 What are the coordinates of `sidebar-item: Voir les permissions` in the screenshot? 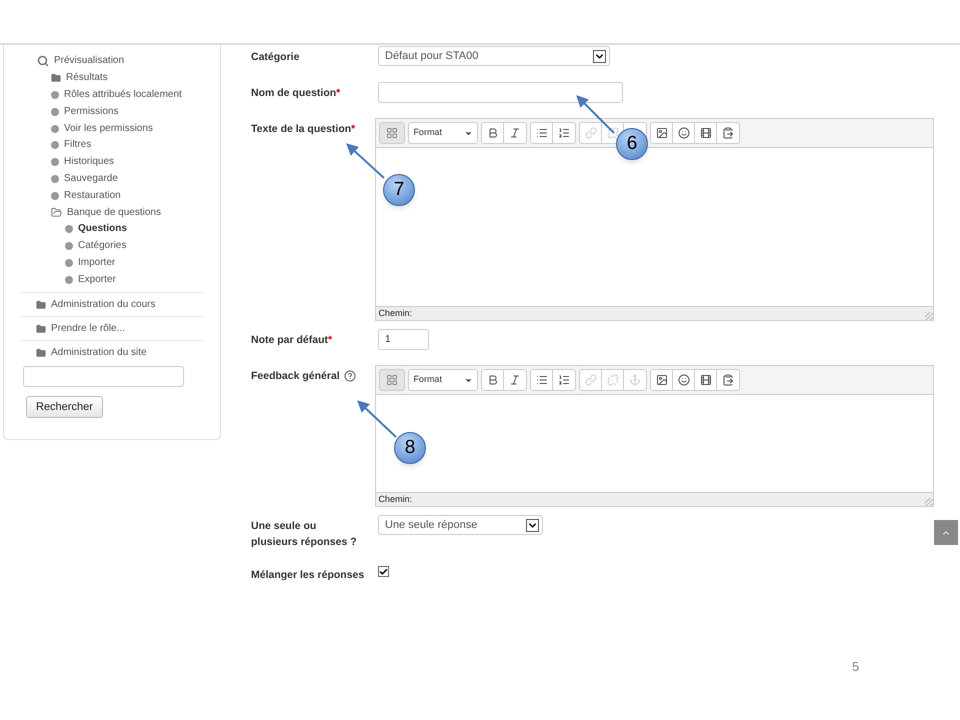 It's located at (108, 129).